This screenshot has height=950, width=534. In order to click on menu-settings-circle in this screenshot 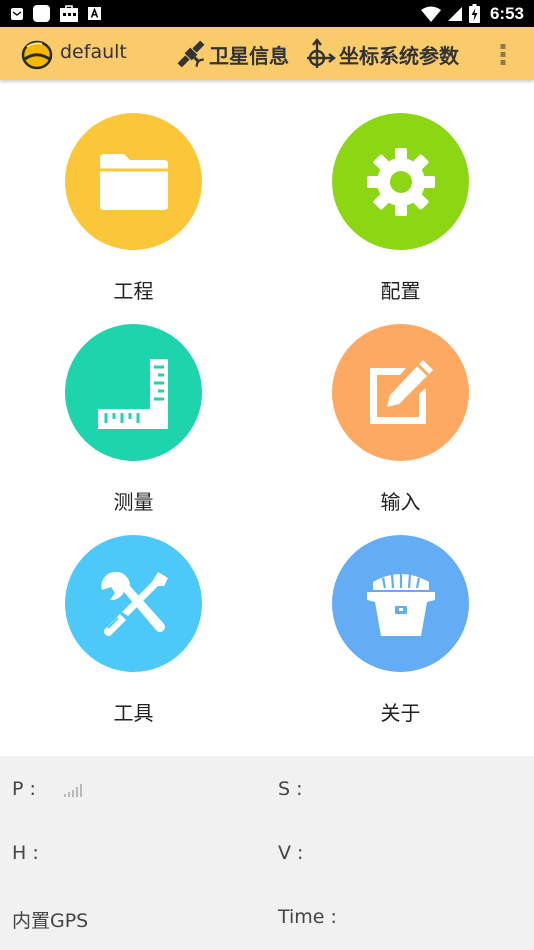, I will do `click(400, 181)`.